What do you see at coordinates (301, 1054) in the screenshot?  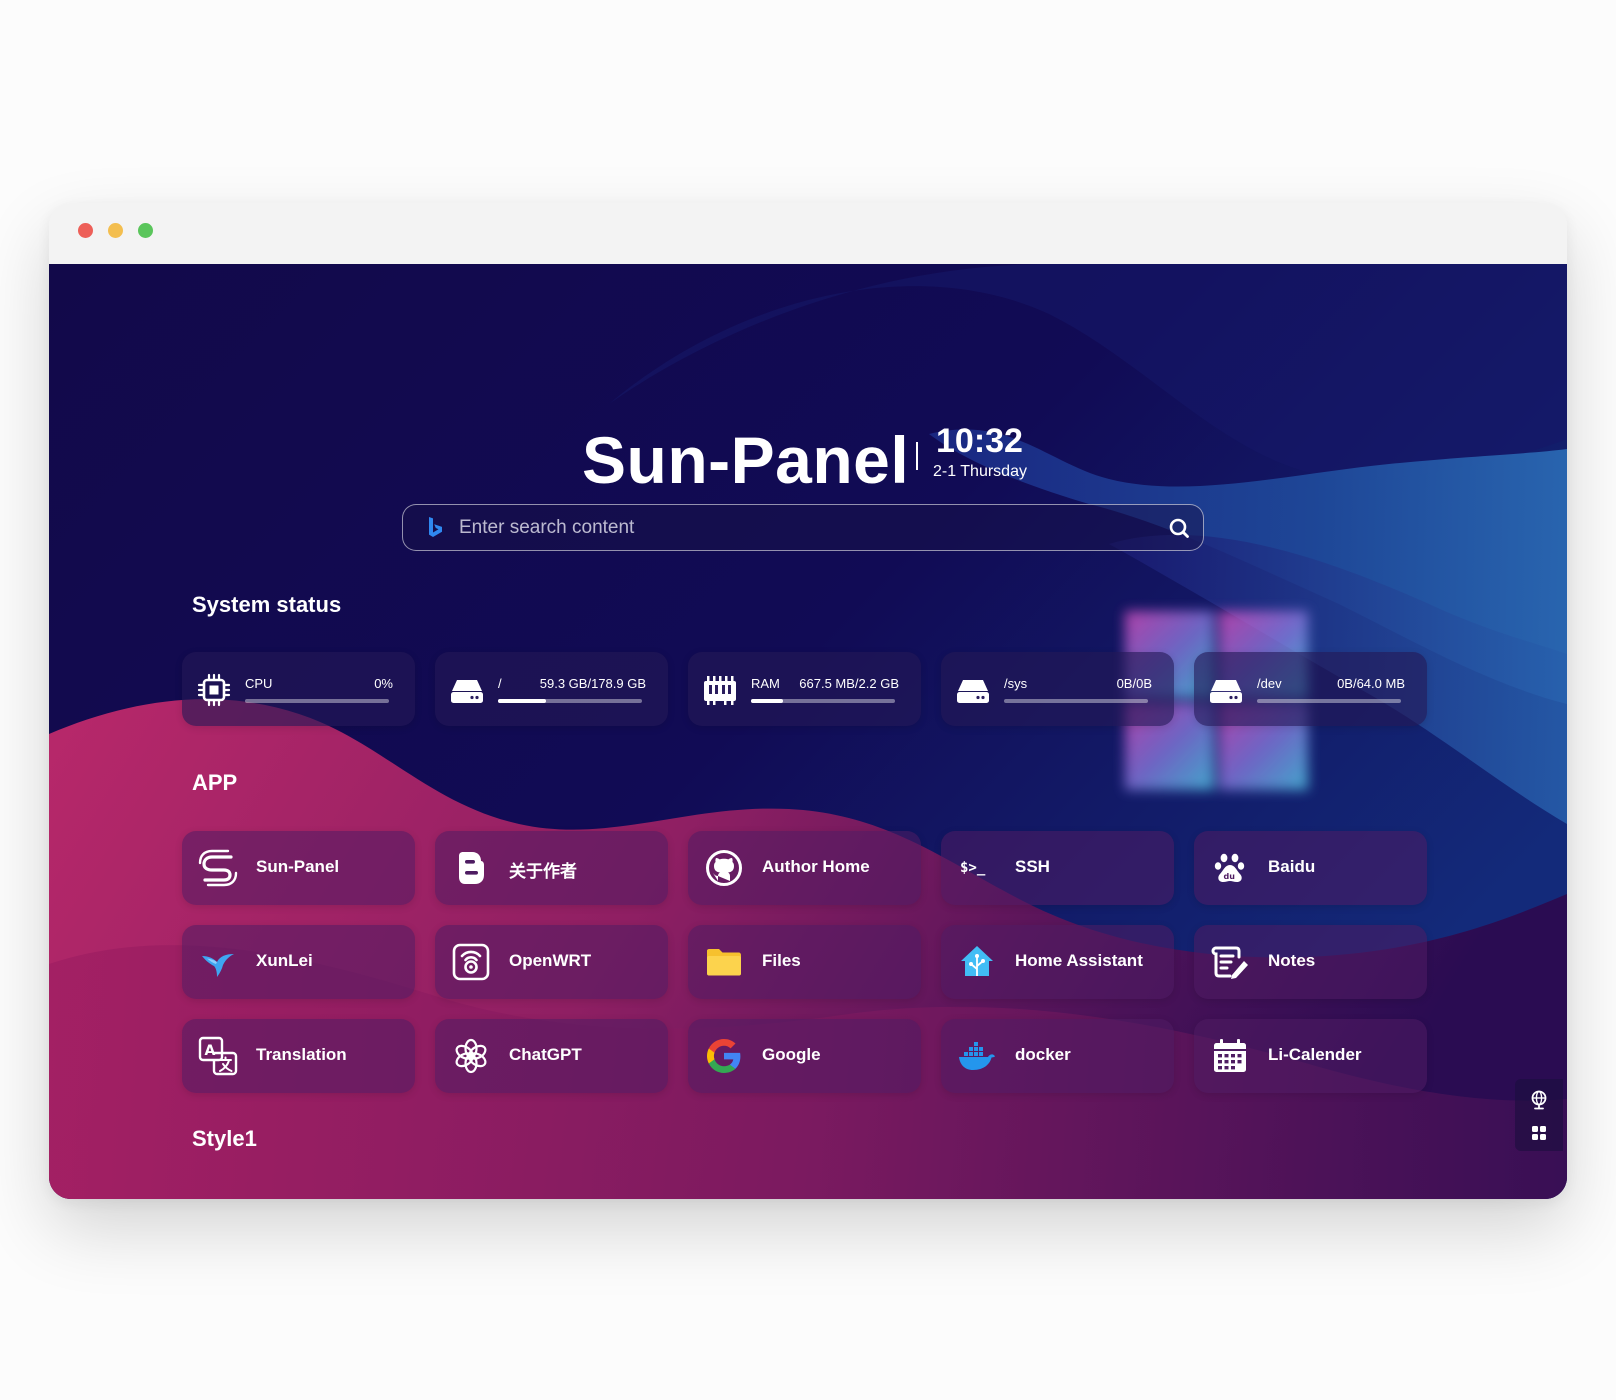 I see `app-label: Translation` at bounding box center [301, 1054].